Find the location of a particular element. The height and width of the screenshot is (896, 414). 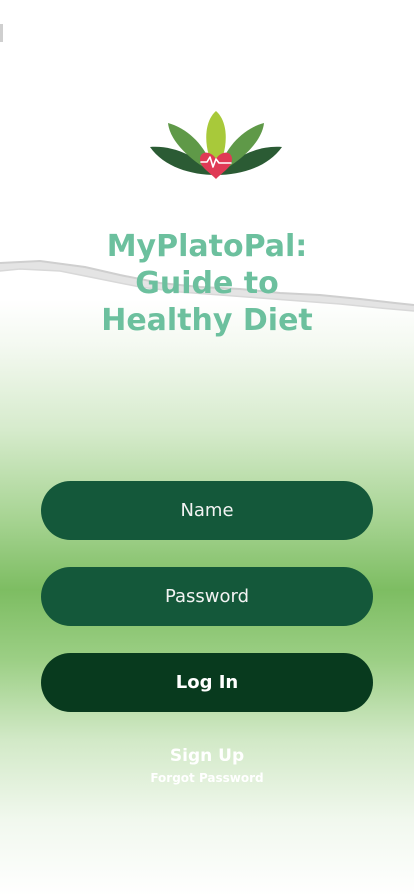

password-field is located at coordinates (207, 596).